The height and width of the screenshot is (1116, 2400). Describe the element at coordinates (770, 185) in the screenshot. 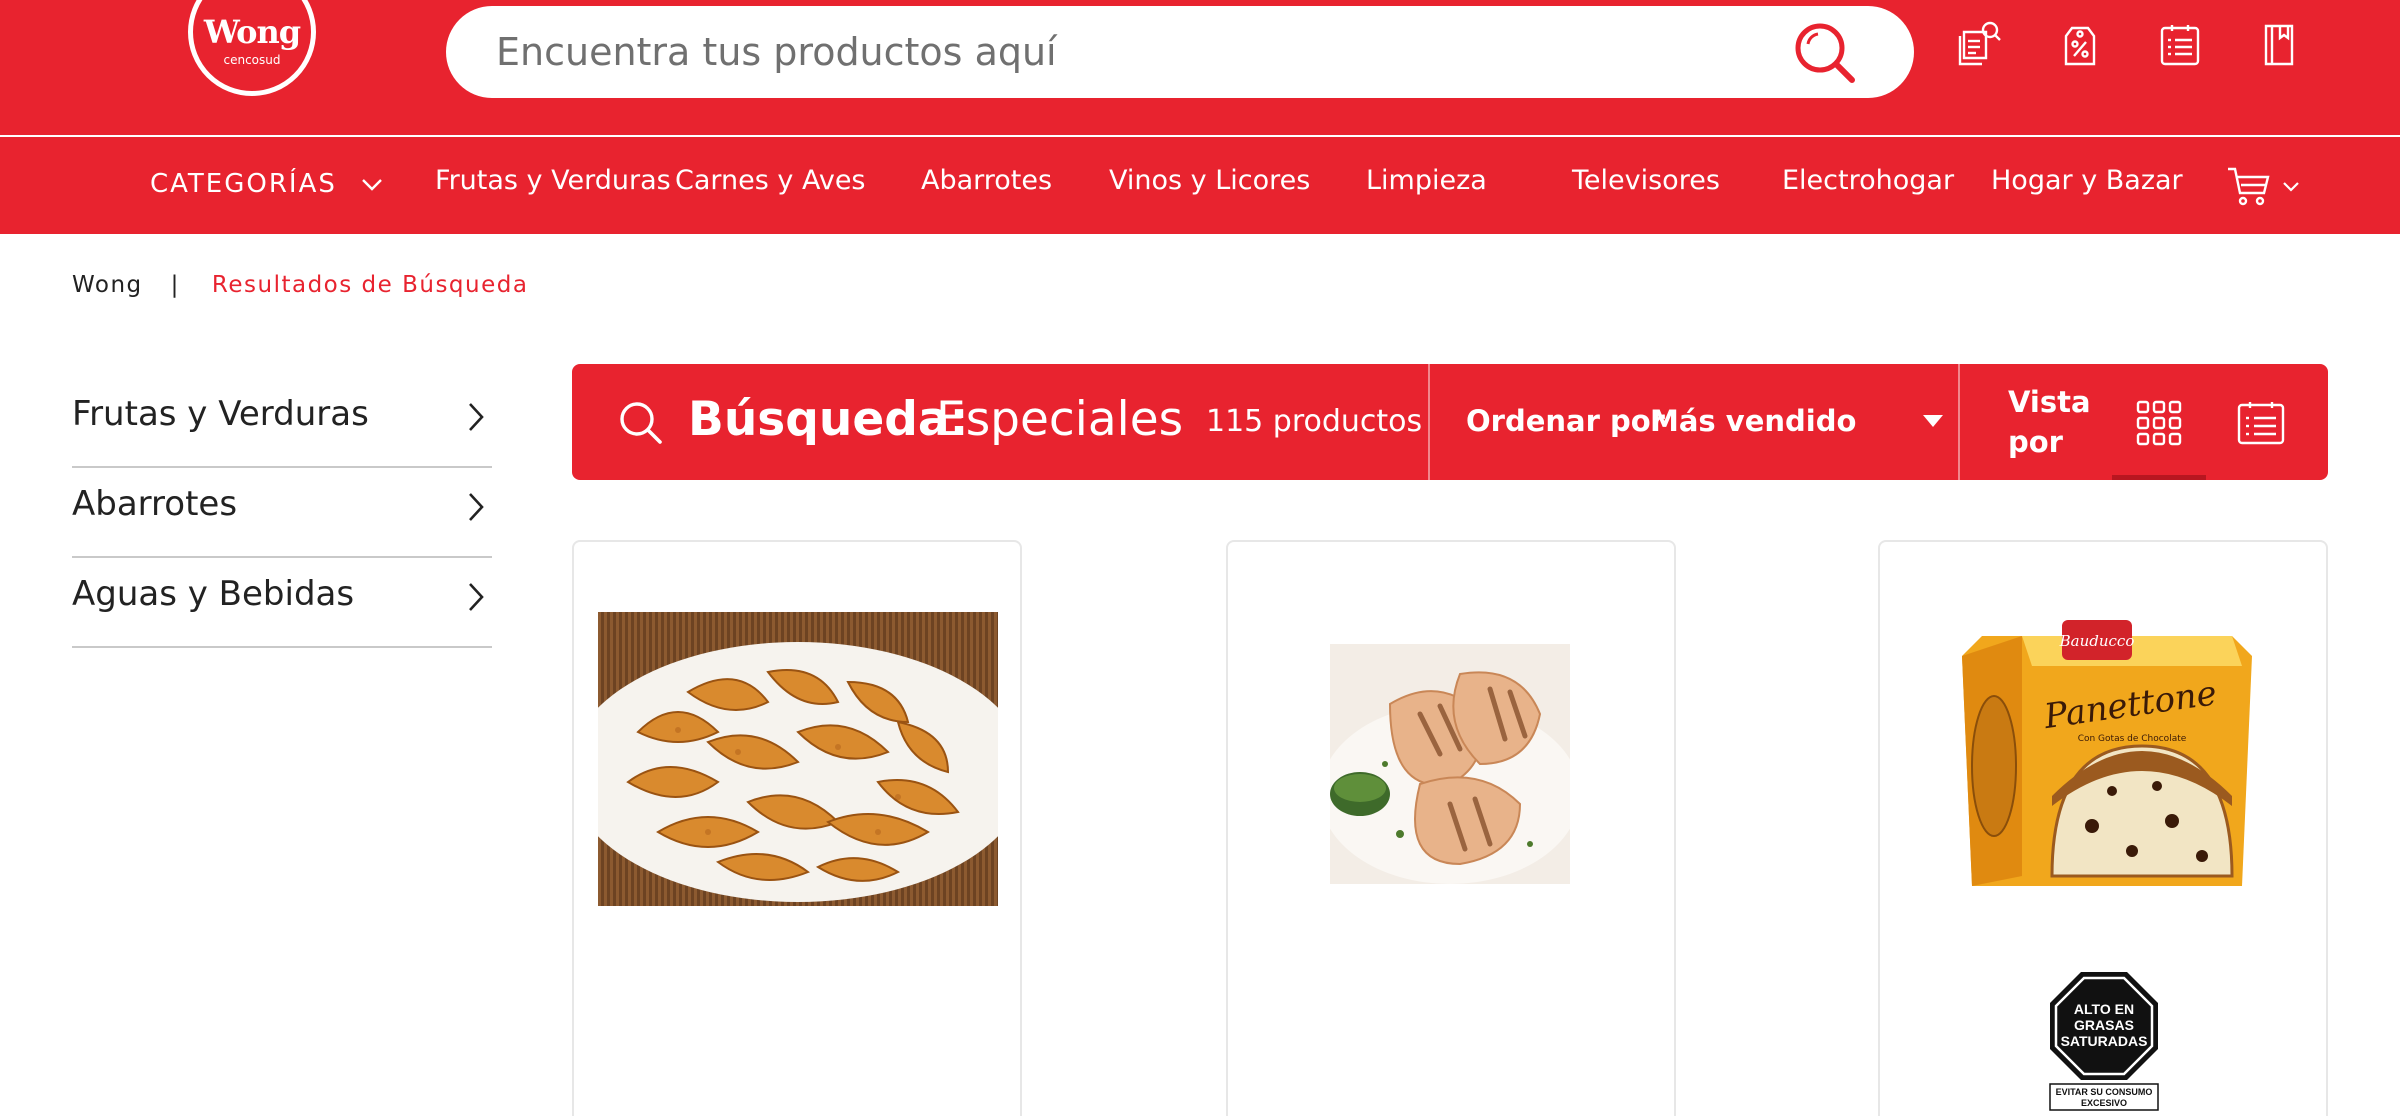

I see `nav-item-carnes-y-aves: Carnes y Aves` at that location.